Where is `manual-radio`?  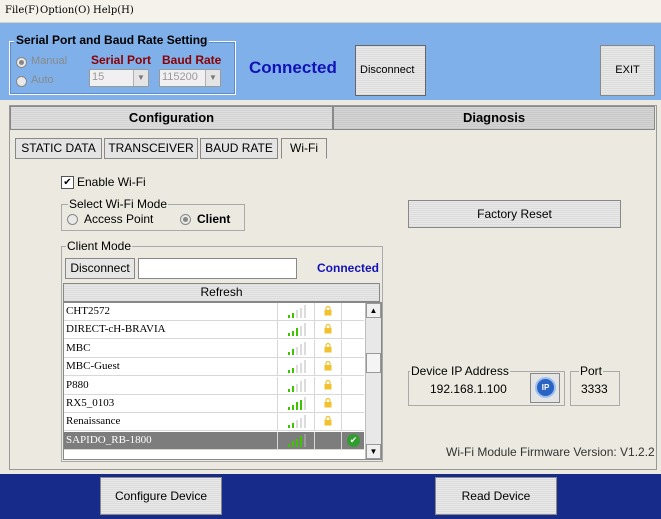
manual-radio is located at coordinates (21, 62).